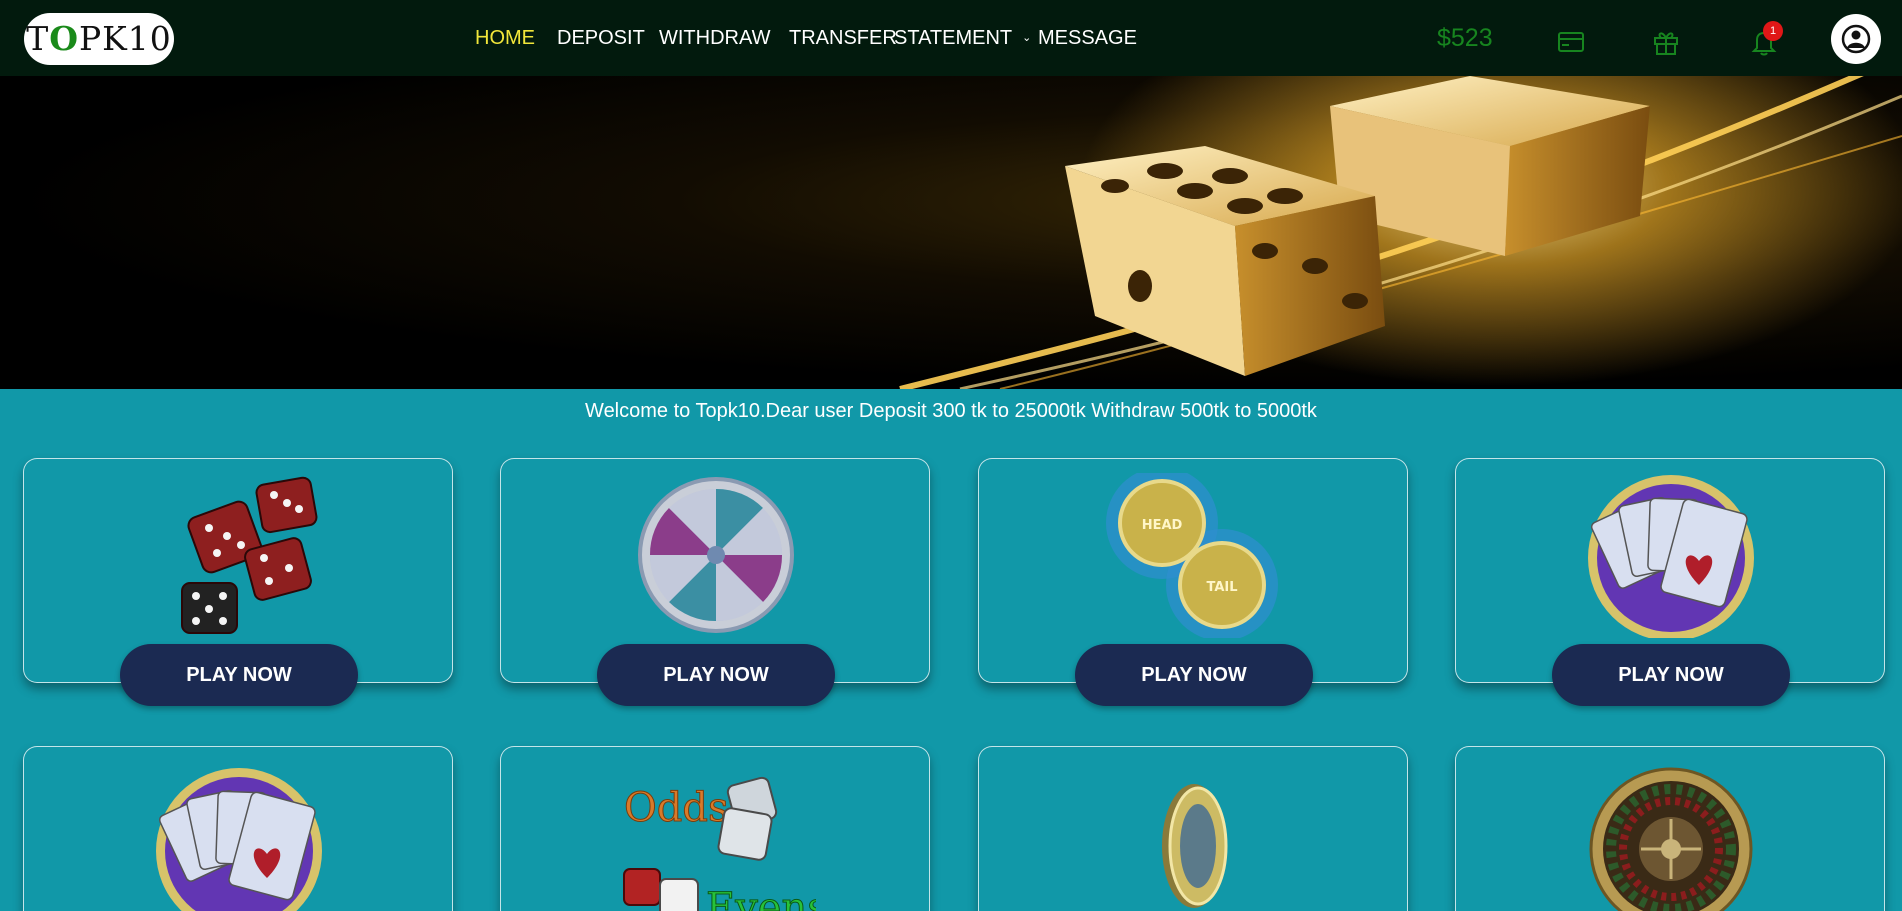  What do you see at coordinates (1671, 839) in the screenshot?
I see `roulette-icon` at bounding box center [1671, 839].